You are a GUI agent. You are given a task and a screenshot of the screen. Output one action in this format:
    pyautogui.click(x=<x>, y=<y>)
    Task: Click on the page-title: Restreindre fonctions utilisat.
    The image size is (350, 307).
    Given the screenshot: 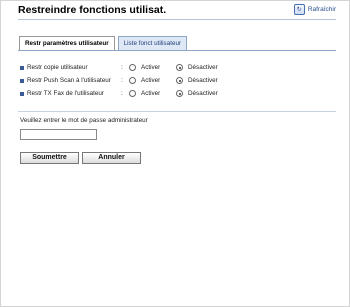 What is the action you would take?
    pyautogui.click(x=92, y=10)
    